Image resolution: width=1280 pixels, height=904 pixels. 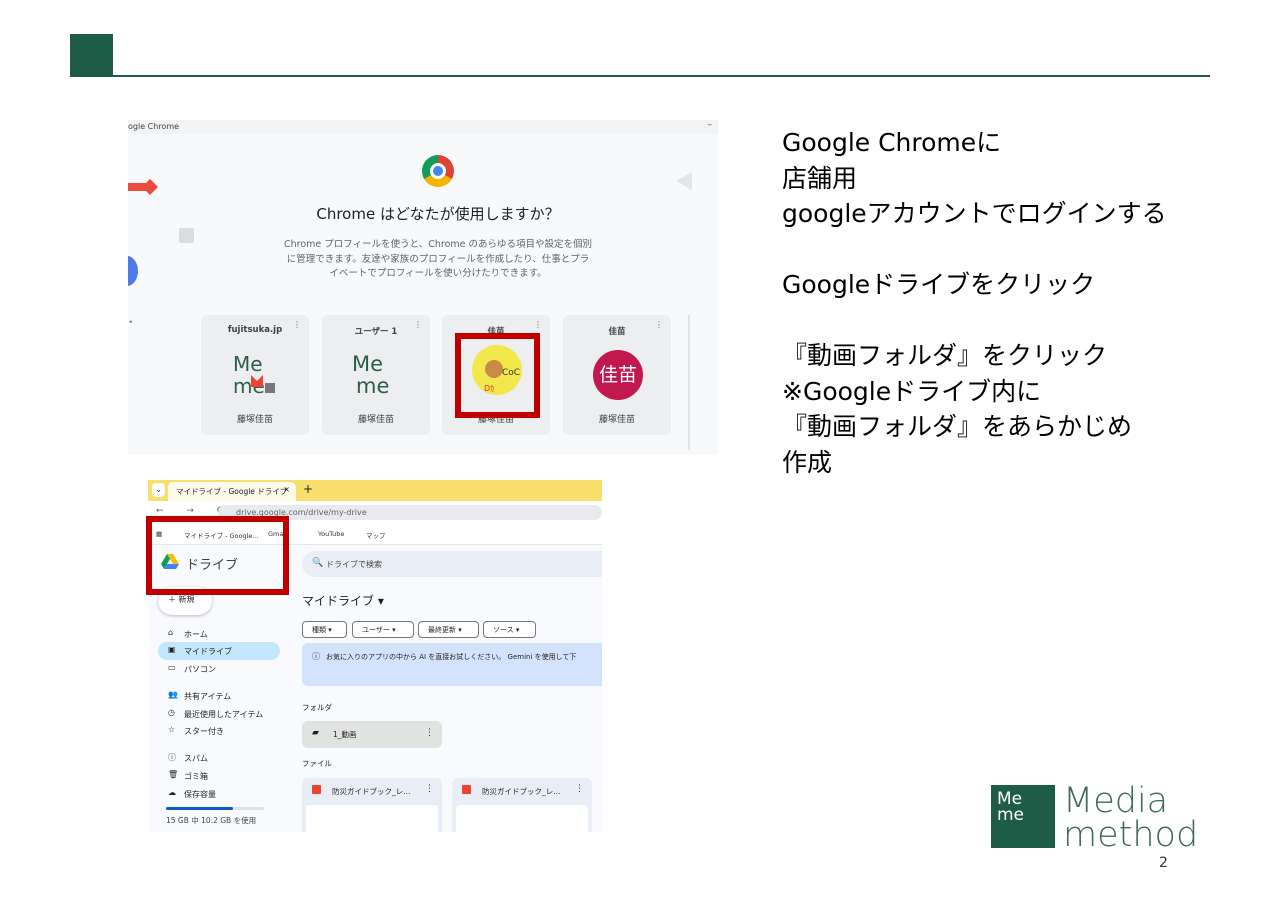 I want to click on sidebar-item-home: ⌂ ホーム, so click(x=219, y=634).